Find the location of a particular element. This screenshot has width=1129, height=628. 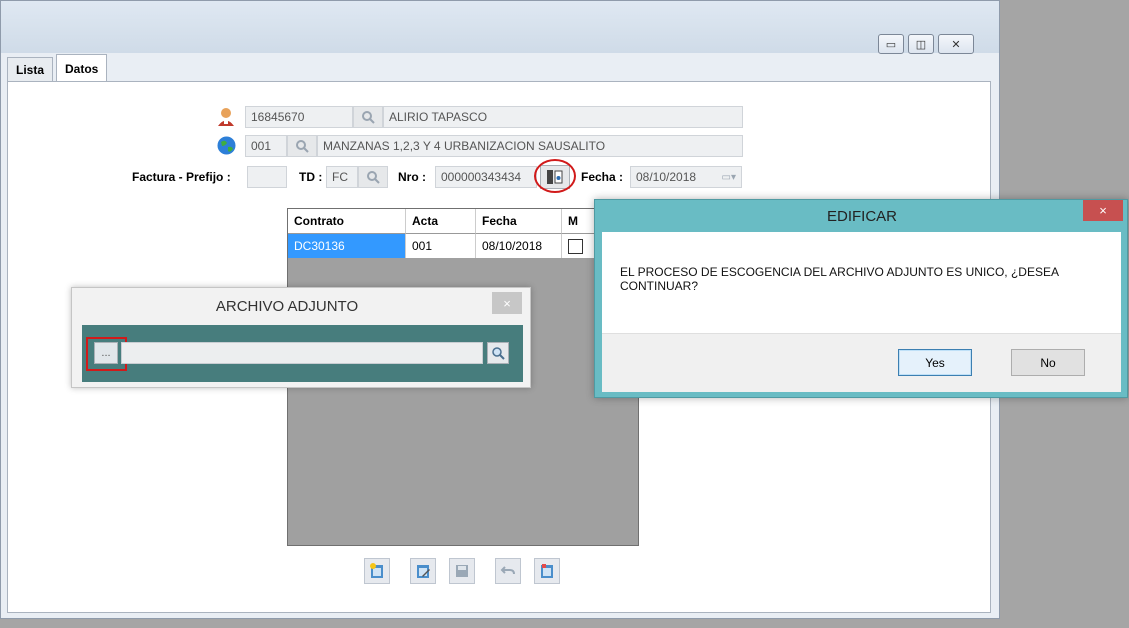

cell-fecha: 08/10/2018 is located at coordinates (519, 246).